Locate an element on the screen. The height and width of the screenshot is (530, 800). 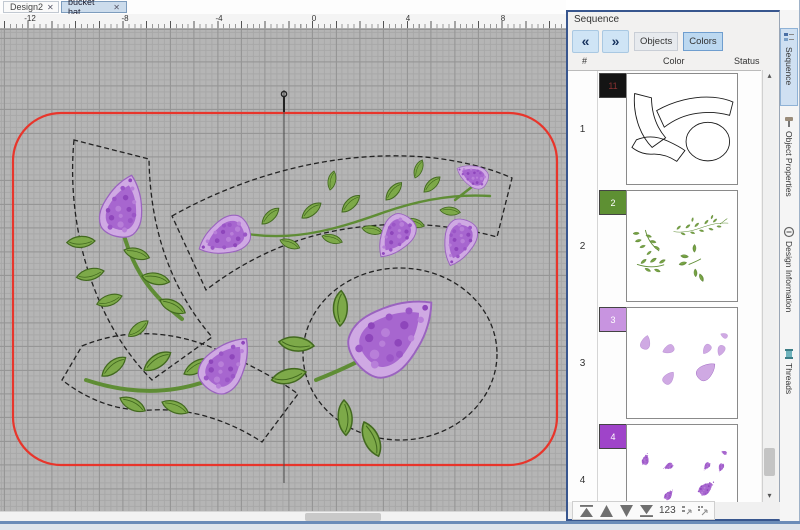
column-color: Color is located at coordinates (674, 61).